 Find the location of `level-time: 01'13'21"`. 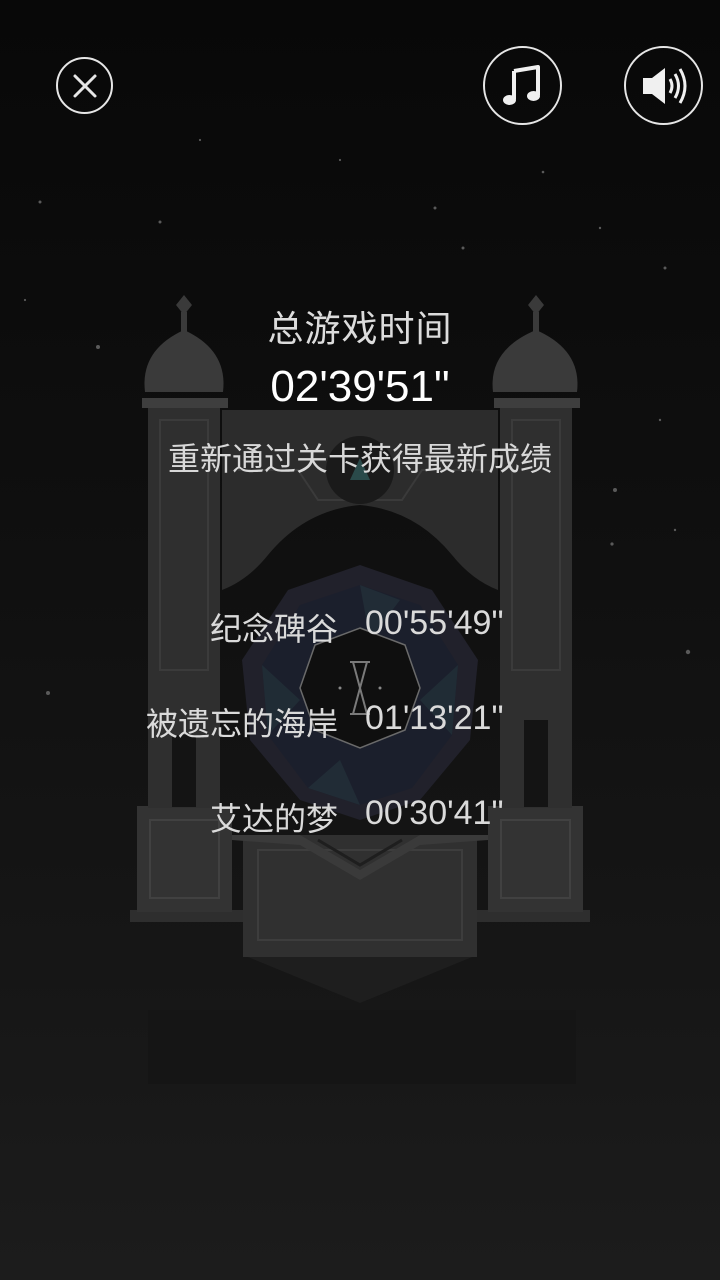

level-time: 01'13'21" is located at coordinates (434, 718).